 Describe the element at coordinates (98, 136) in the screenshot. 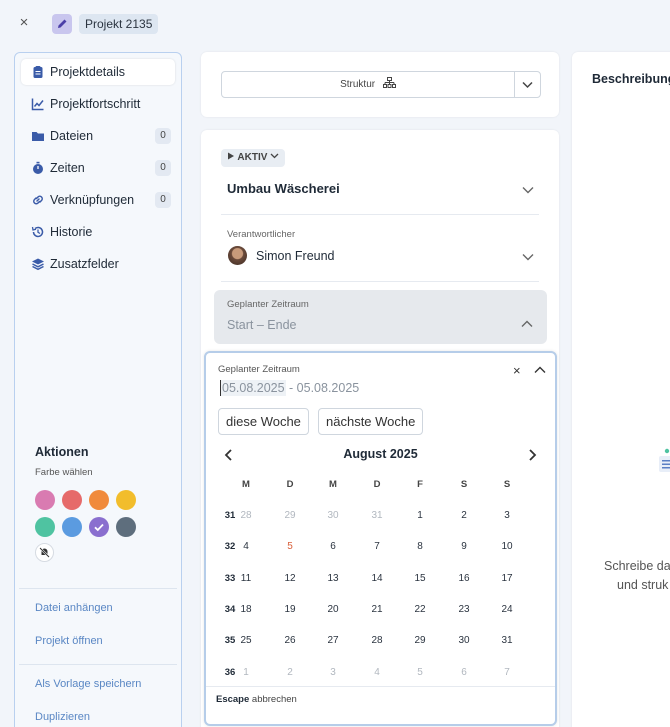

I see `sidebar-item-dateien: Dateien 0` at that location.